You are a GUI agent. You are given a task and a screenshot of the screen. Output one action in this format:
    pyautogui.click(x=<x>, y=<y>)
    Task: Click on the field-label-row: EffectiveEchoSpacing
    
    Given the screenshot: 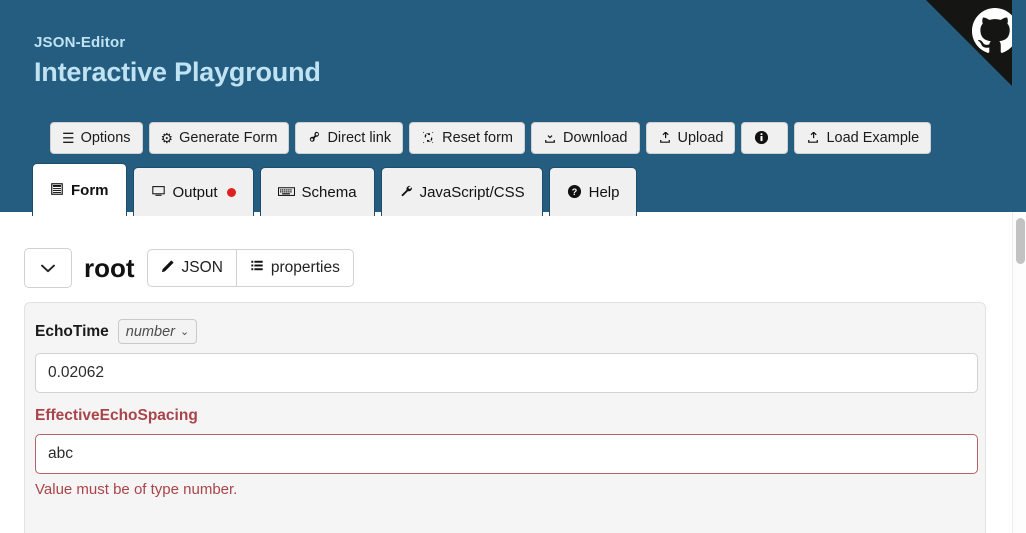 What is the action you would take?
    pyautogui.click(x=505, y=416)
    